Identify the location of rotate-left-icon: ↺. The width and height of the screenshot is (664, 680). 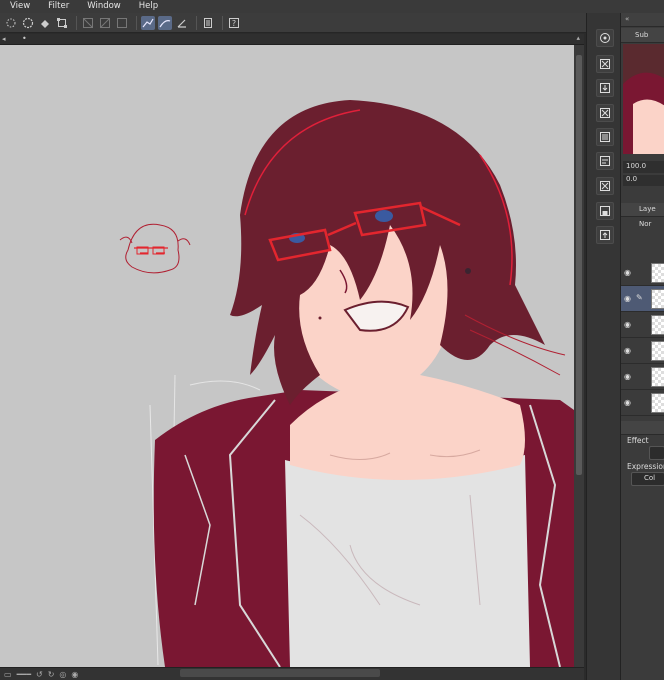
(39, 674).